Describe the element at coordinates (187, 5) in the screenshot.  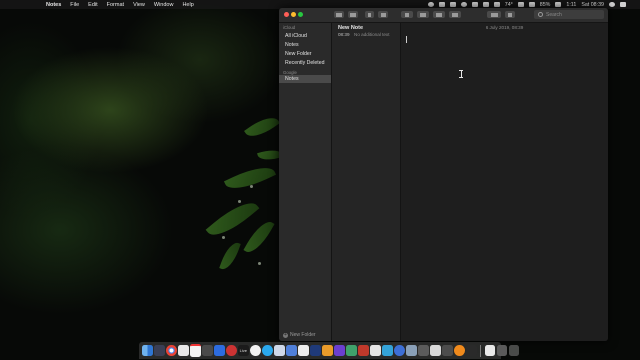
I see `menu-help: Help` at that location.